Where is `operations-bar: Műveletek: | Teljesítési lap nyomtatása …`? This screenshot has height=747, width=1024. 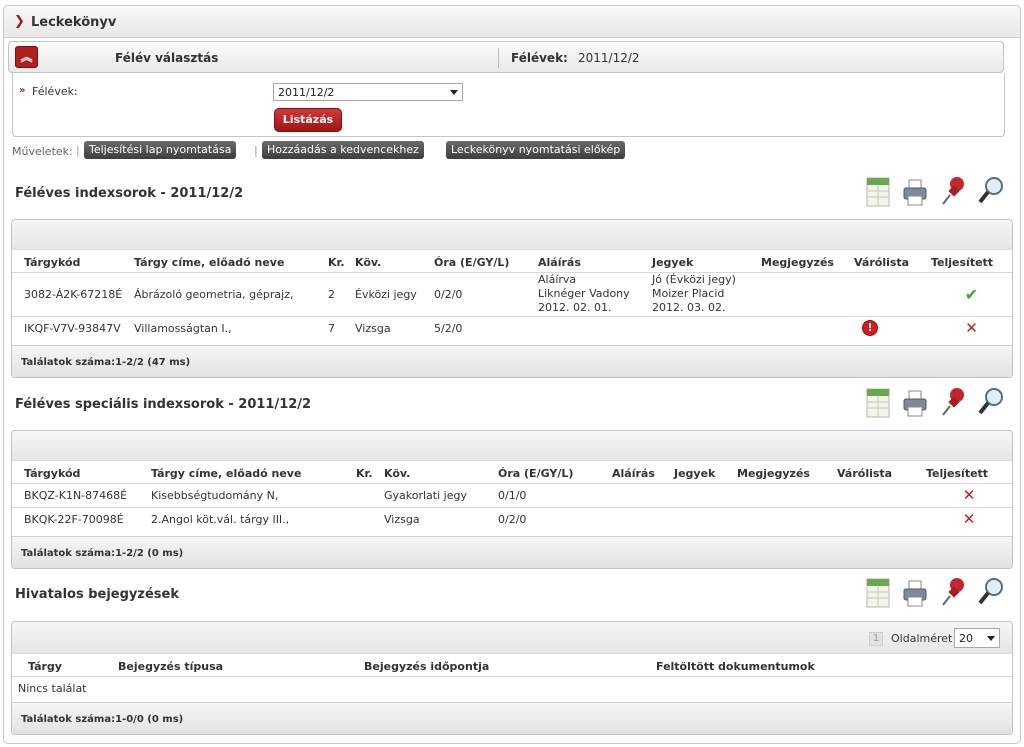
operations-bar: Műveletek: | Teljesítési lap nyomtatása … is located at coordinates (332, 151).